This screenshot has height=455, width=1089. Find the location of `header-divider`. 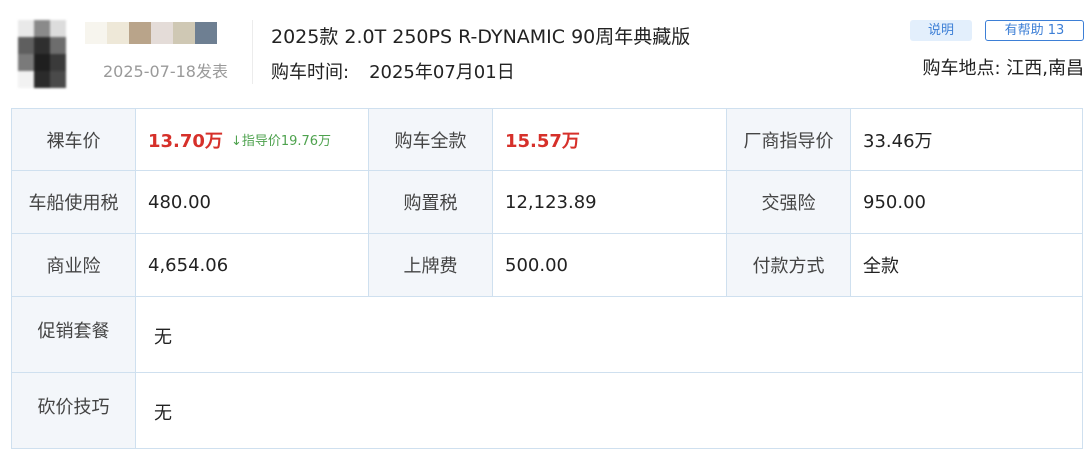

header-divider is located at coordinates (252, 52).